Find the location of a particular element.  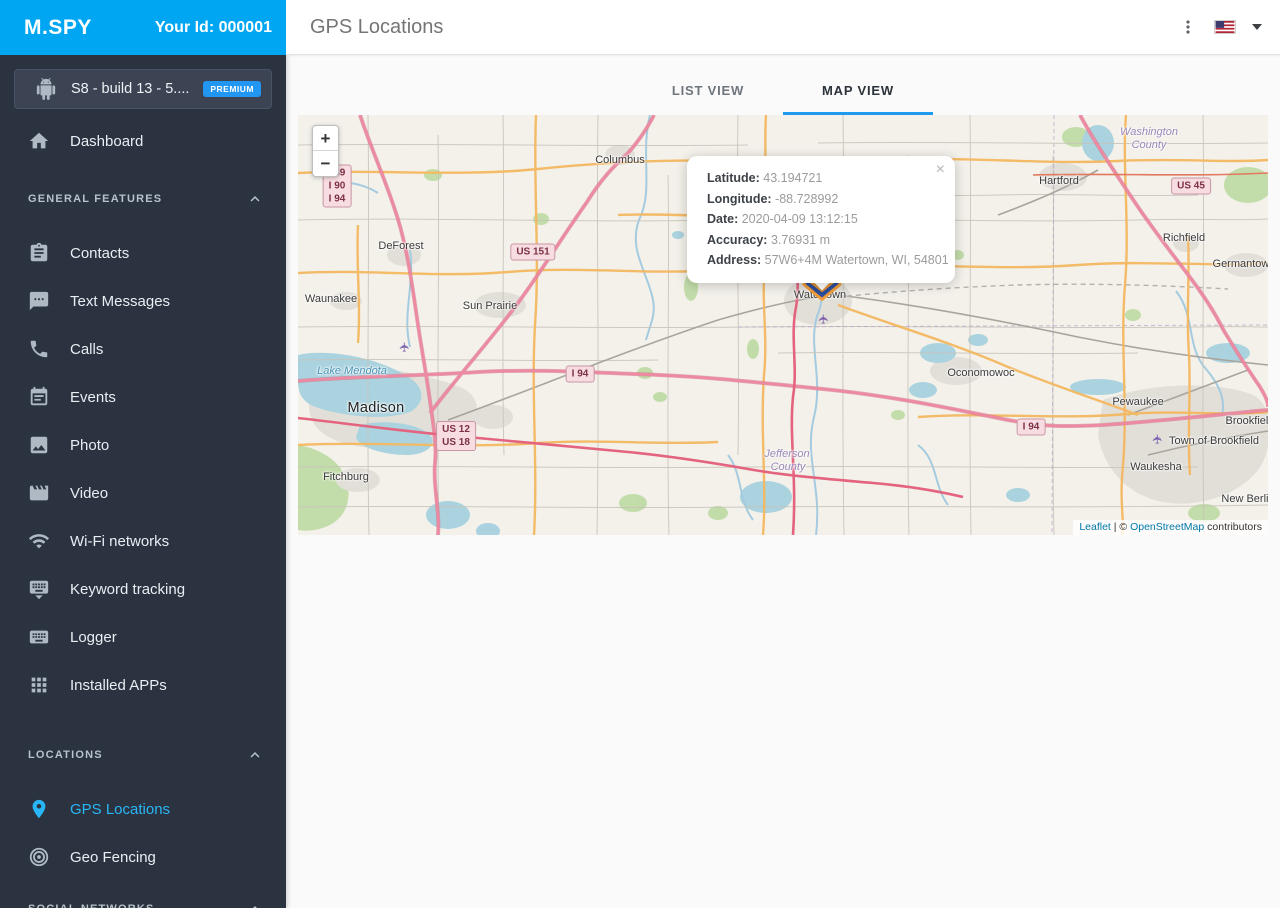

sidebar-item-events: Events is located at coordinates (143, 397).